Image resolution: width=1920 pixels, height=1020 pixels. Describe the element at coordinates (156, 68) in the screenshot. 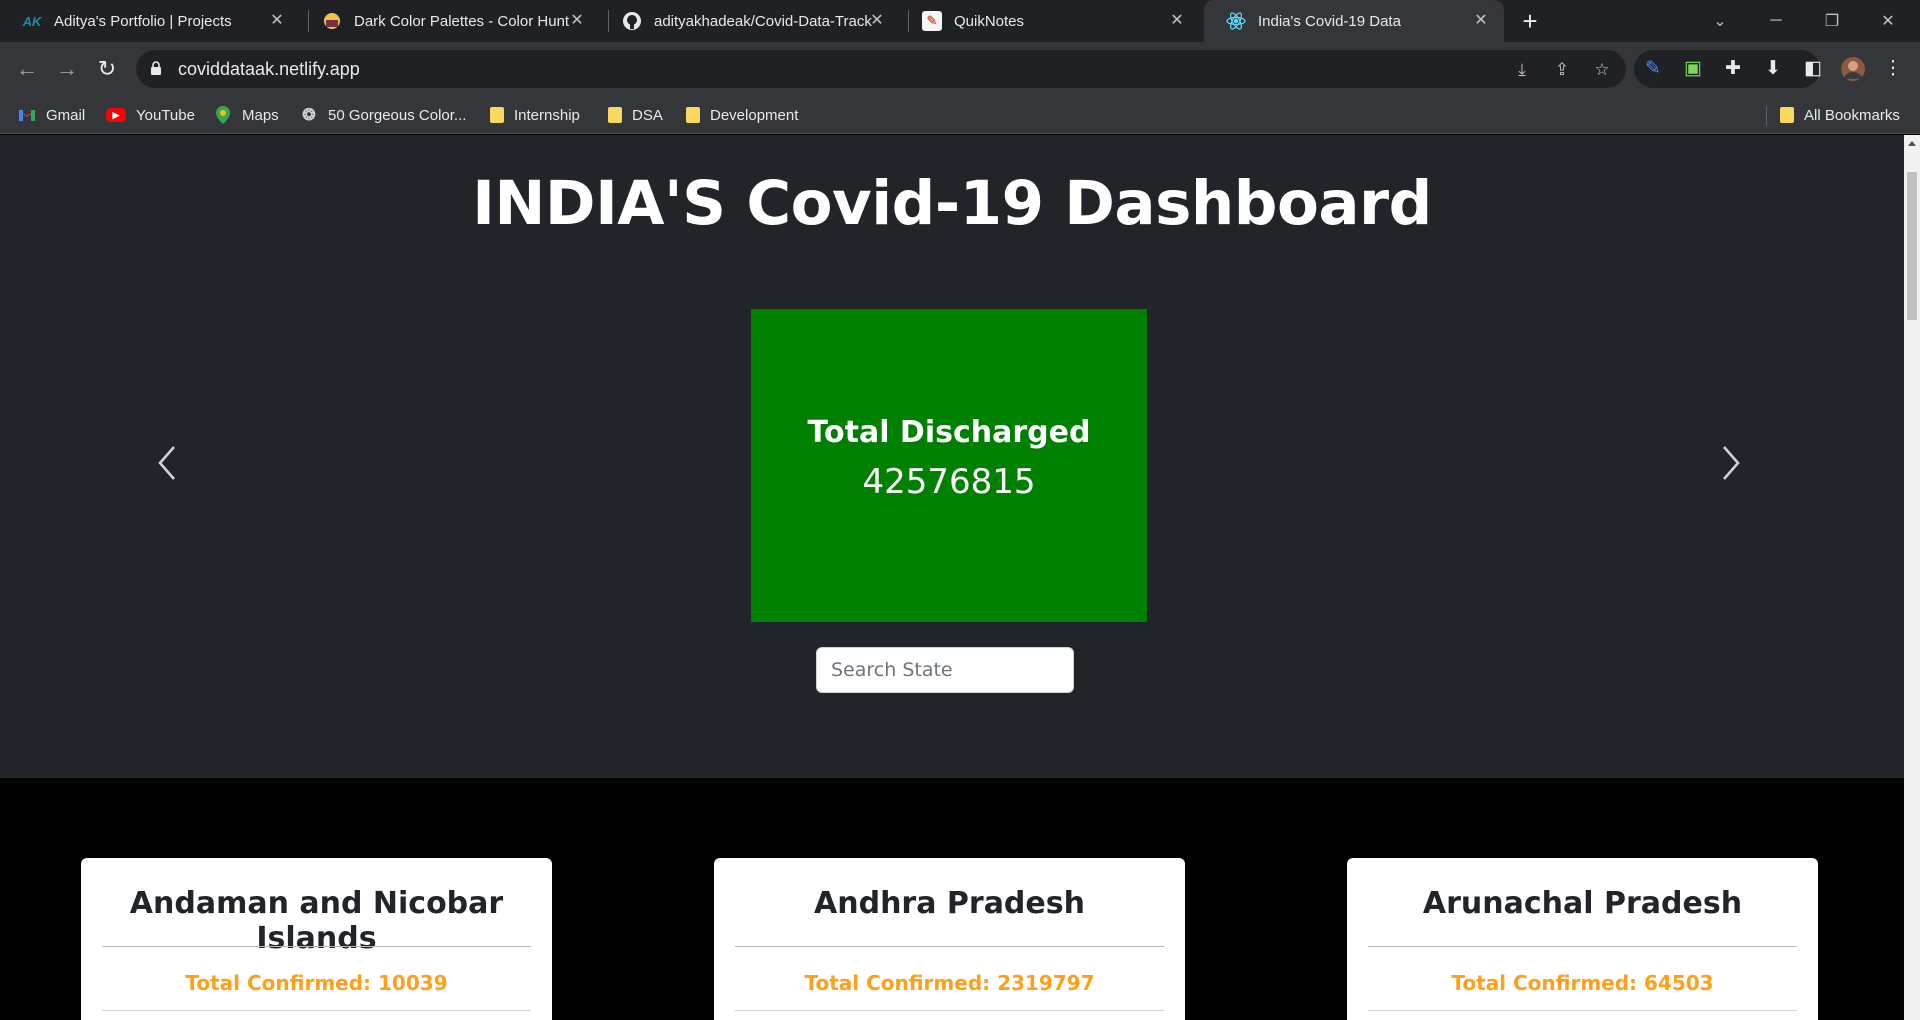

I see `lock-icon` at that location.